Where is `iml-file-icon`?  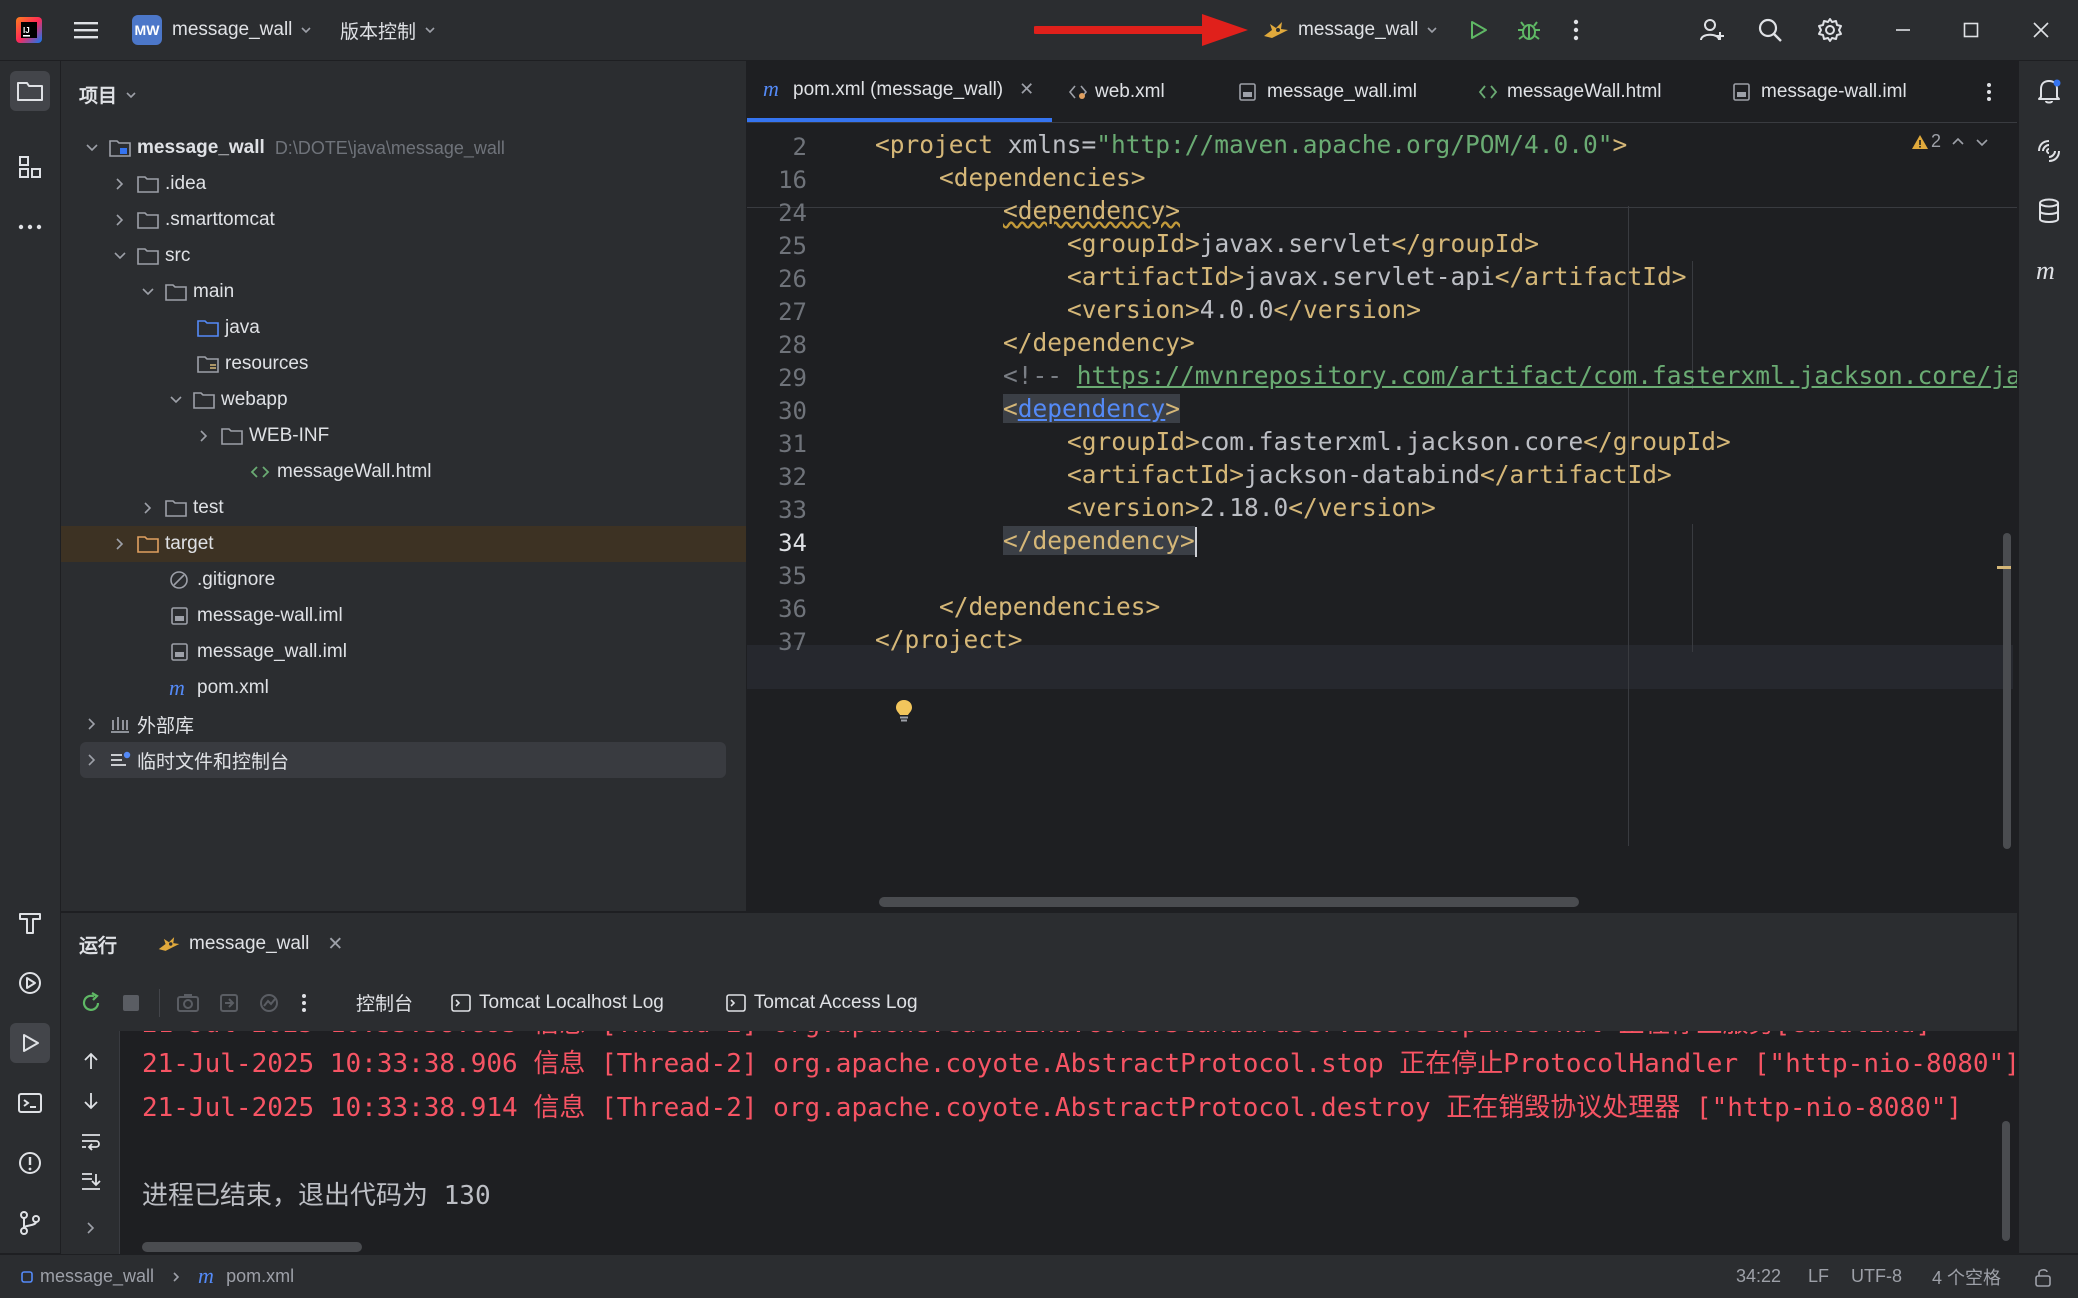 iml-file-icon is located at coordinates (1741, 91).